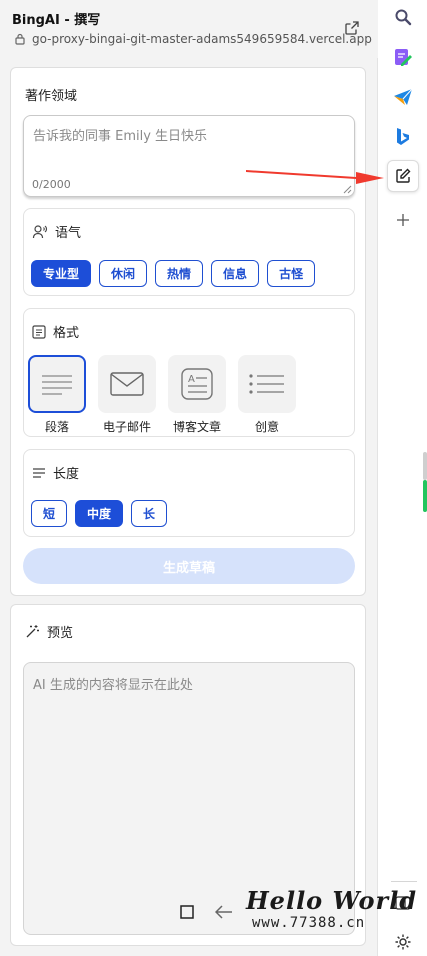  Describe the element at coordinates (189, 493) in the screenshot. I see `length-section: 长度 短 中度 长` at that location.